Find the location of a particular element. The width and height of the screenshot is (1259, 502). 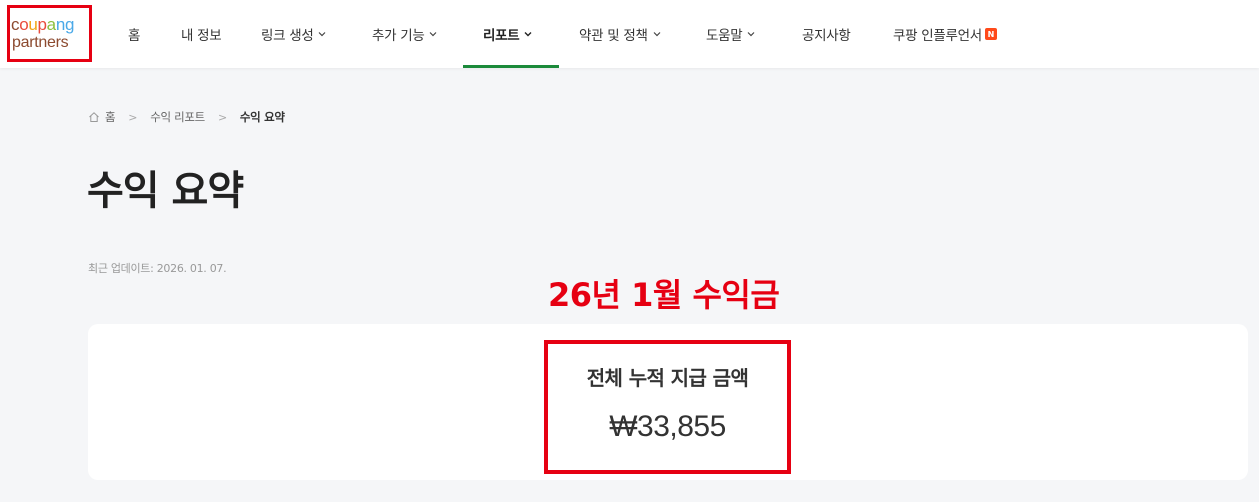

nav-item-label: 약관 및 정책 is located at coordinates (613, 36).